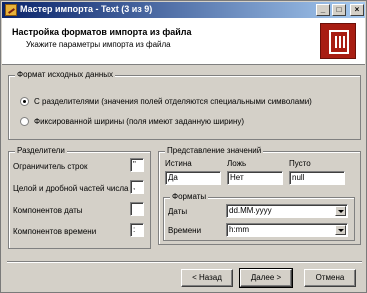 This screenshot has width=367, height=293. I want to click on table-import-icon, so click(338, 41).